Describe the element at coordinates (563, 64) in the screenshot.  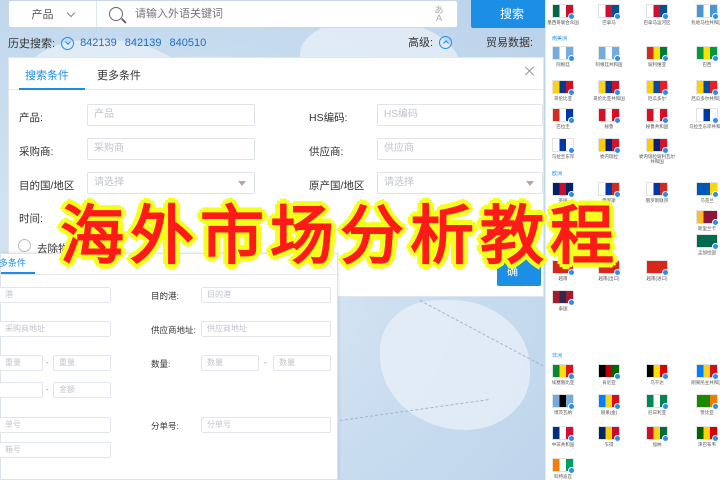
I see `country-name: 阿根廷` at that location.